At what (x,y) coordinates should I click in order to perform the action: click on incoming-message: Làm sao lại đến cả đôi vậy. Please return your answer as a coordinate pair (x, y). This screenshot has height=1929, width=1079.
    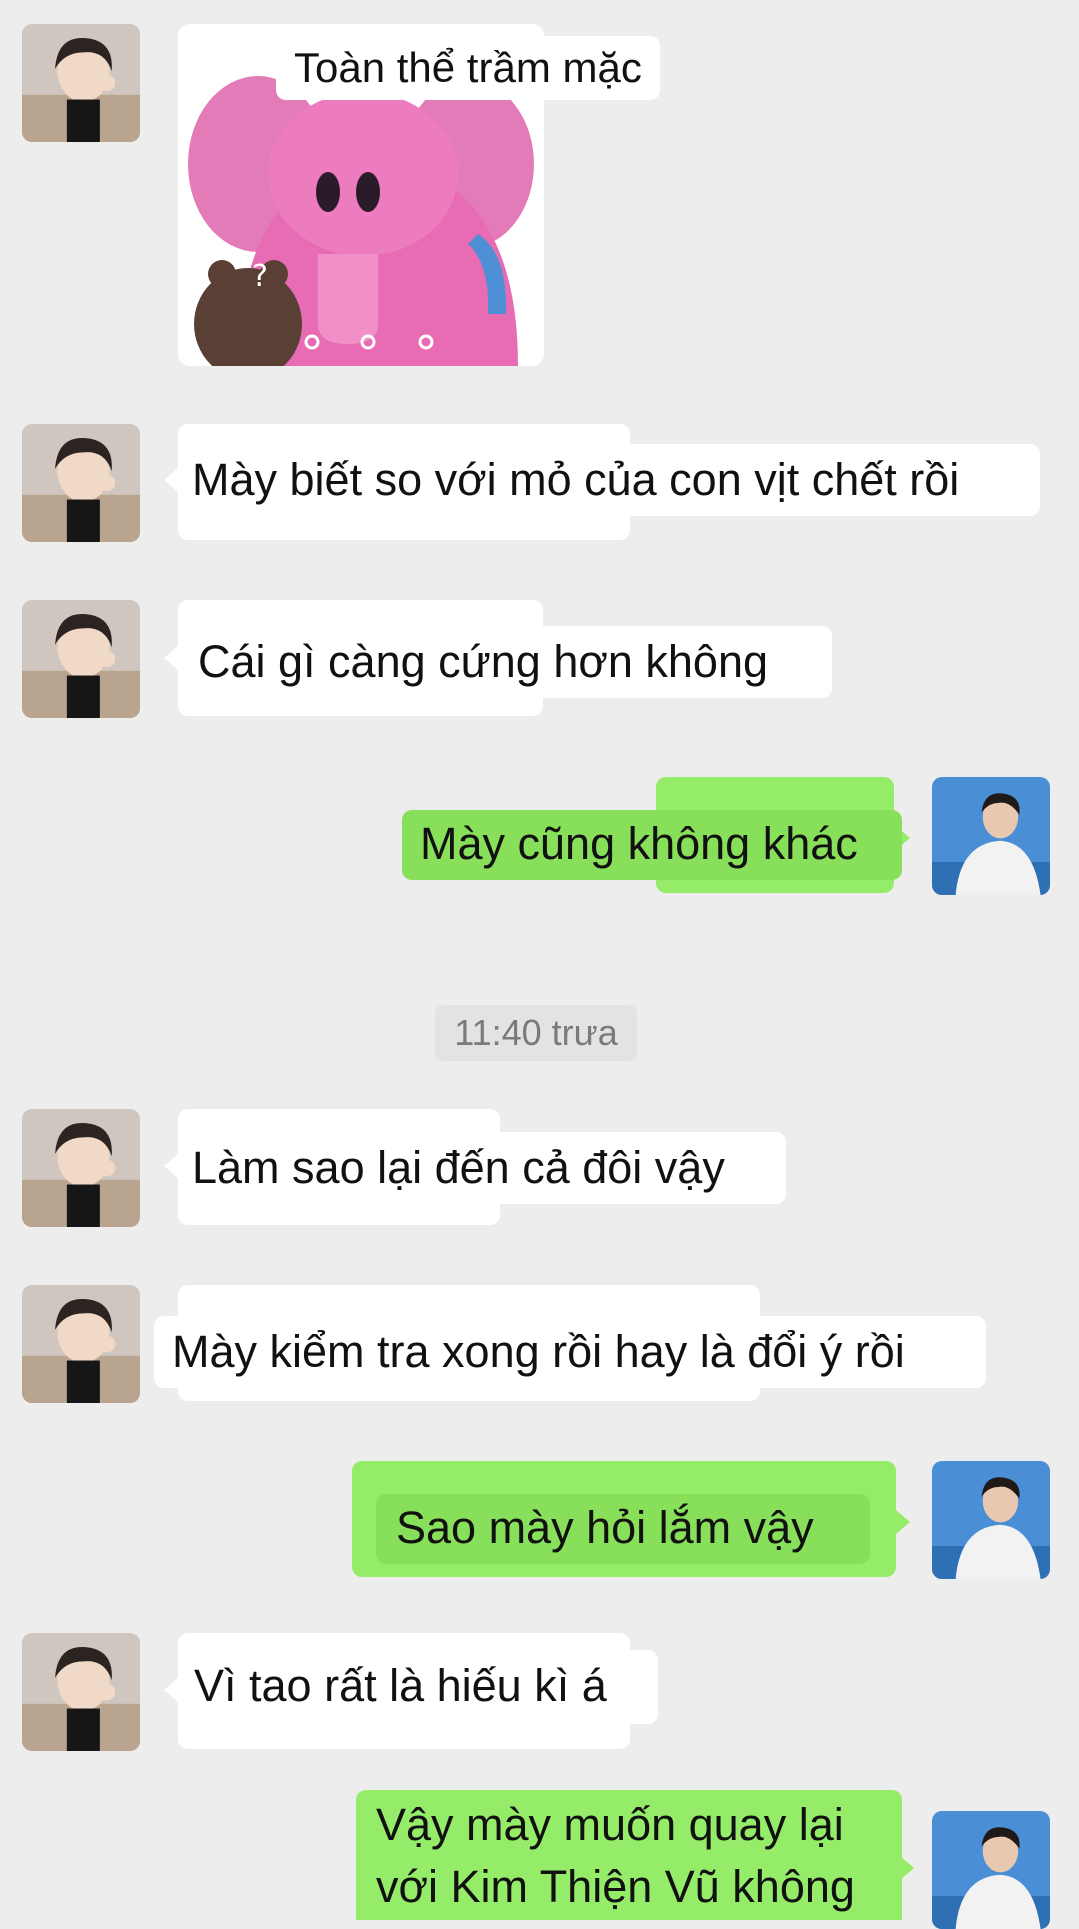
    Looking at the image, I should click on (482, 1168).